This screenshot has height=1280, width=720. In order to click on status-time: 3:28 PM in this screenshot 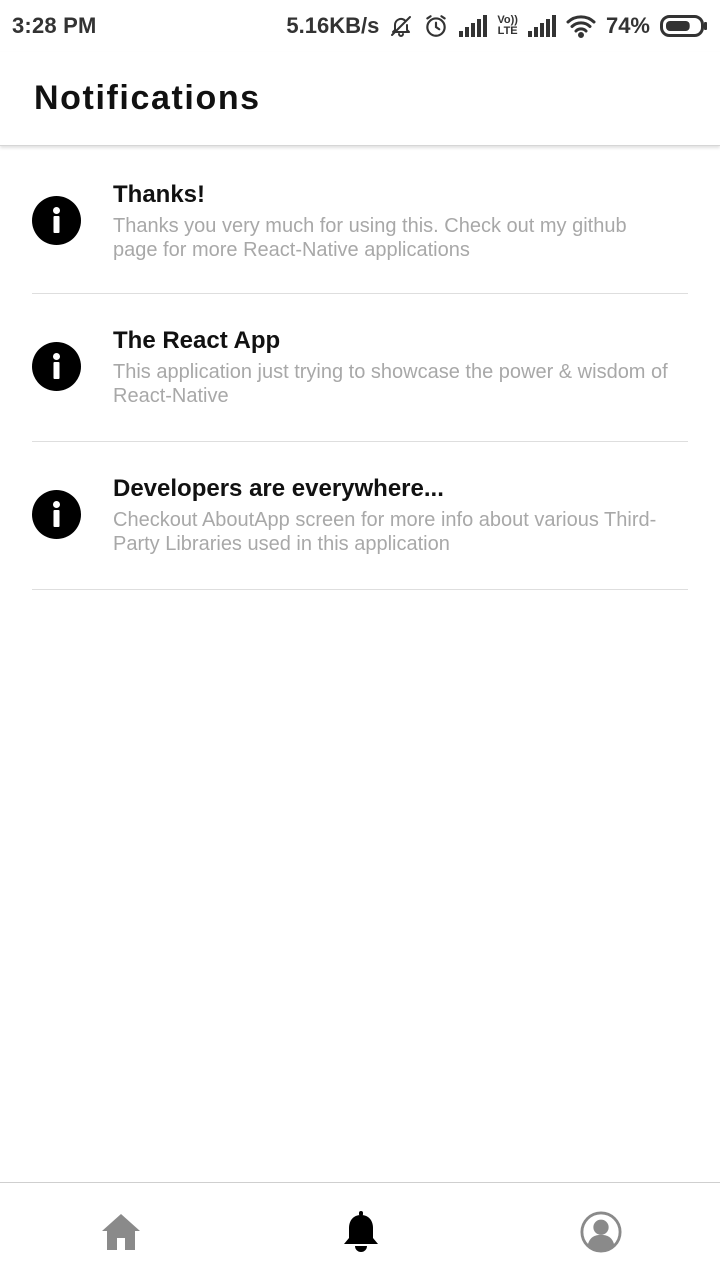, I will do `click(54, 25)`.